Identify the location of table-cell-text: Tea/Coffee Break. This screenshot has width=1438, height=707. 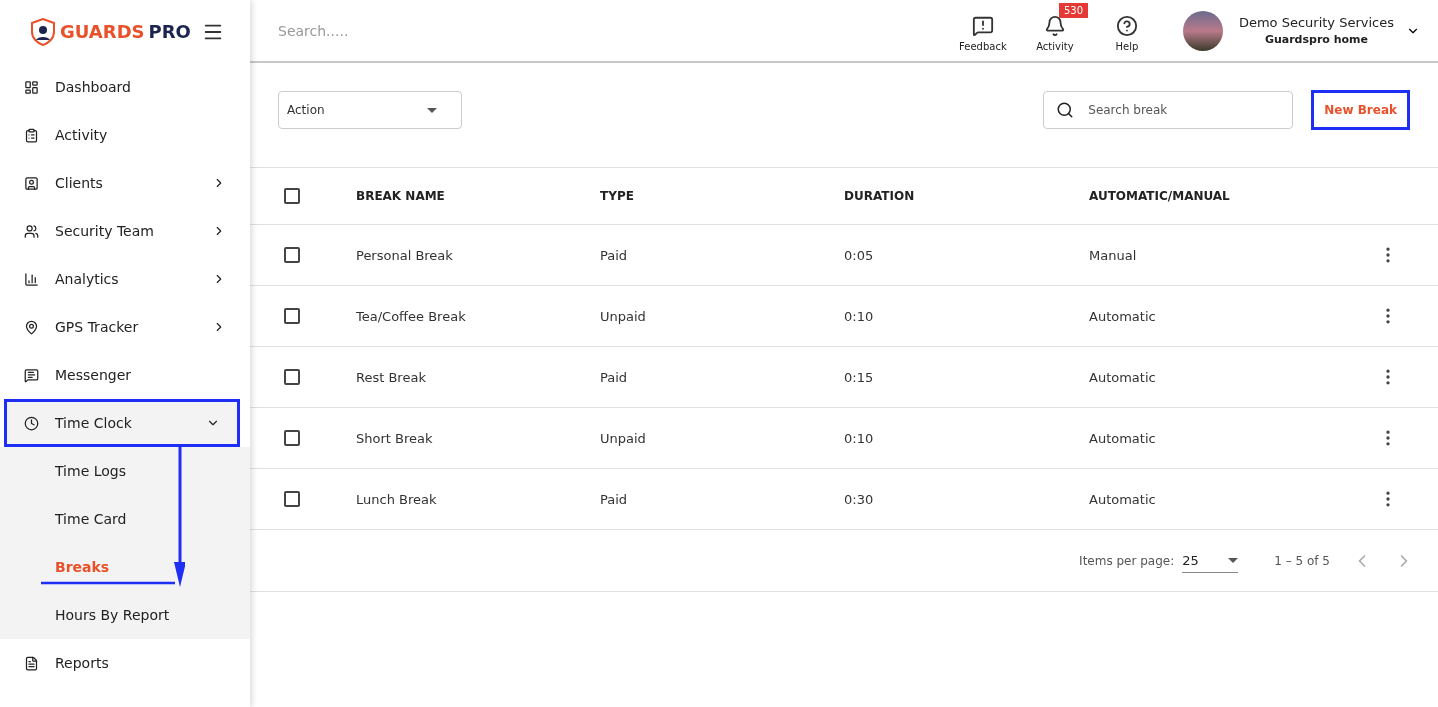
(411, 316).